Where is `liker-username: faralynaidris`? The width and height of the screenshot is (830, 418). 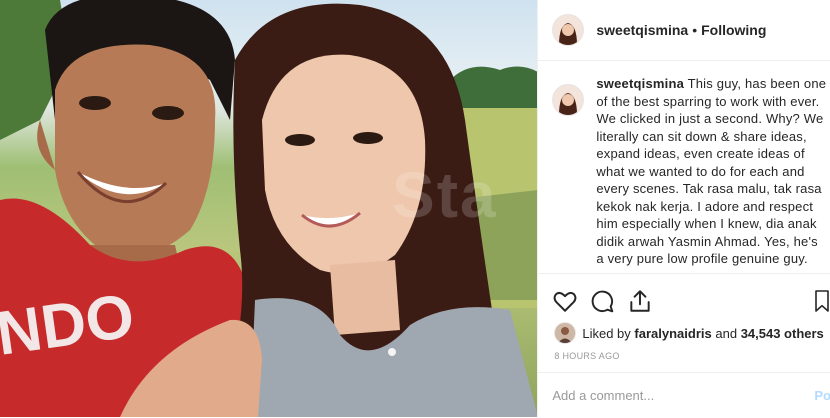 liker-username: faralynaidris is located at coordinates (672, 333).